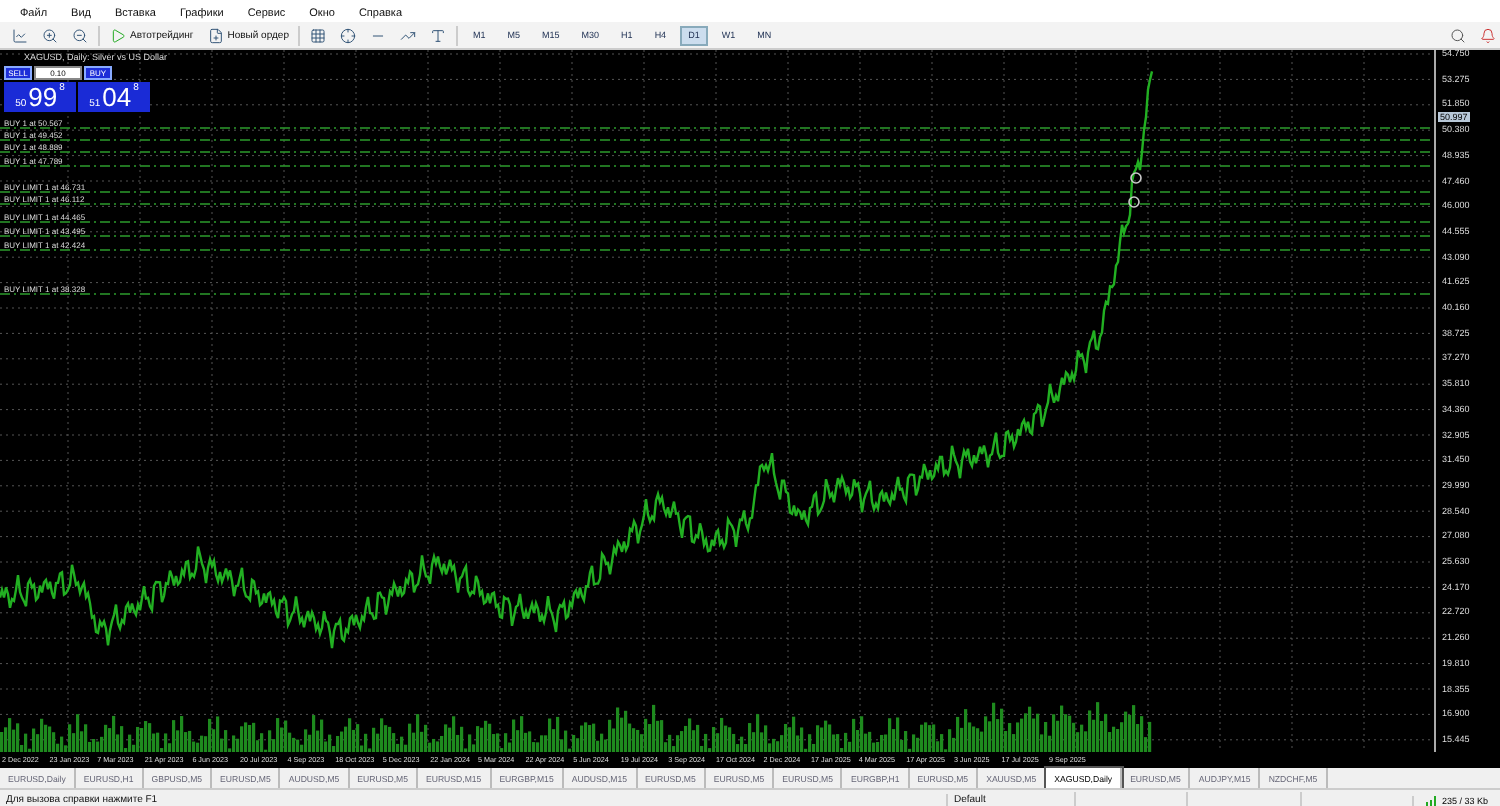 This screenshot has width=1500, height=806. I want to click on document-plus-icon, so click(215, 35).